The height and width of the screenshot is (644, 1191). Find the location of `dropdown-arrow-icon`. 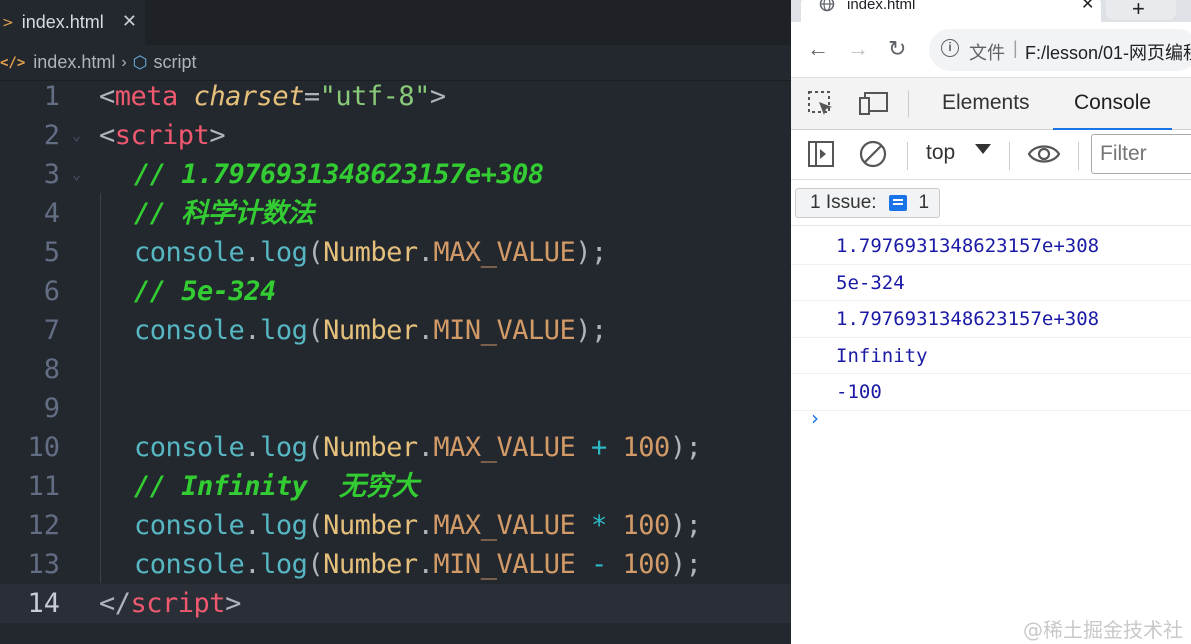

dropdown-arrow-icon is located at coordinates (983, 149).